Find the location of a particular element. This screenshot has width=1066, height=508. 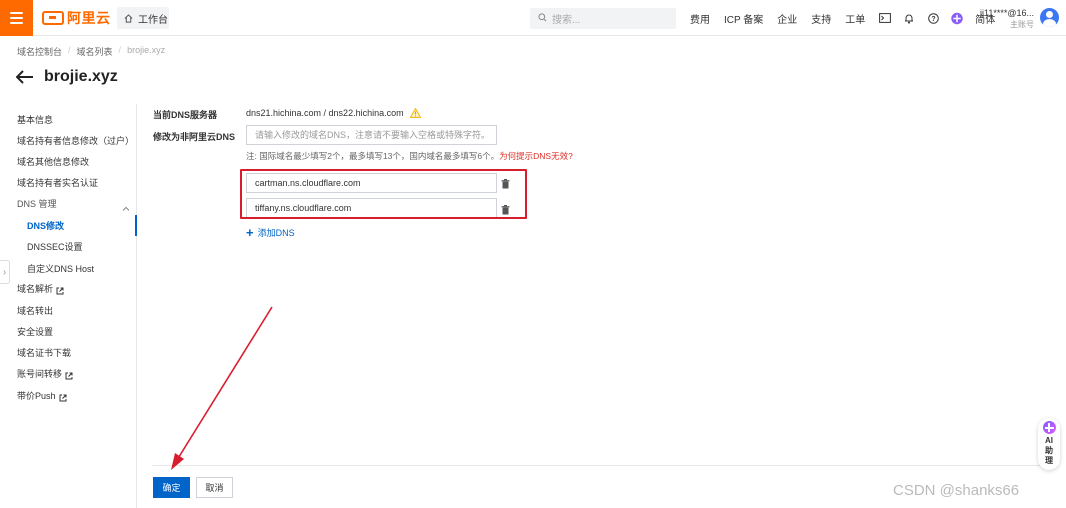

sidebar-item-security: 安全设置 is located at coordinates (35, 332).